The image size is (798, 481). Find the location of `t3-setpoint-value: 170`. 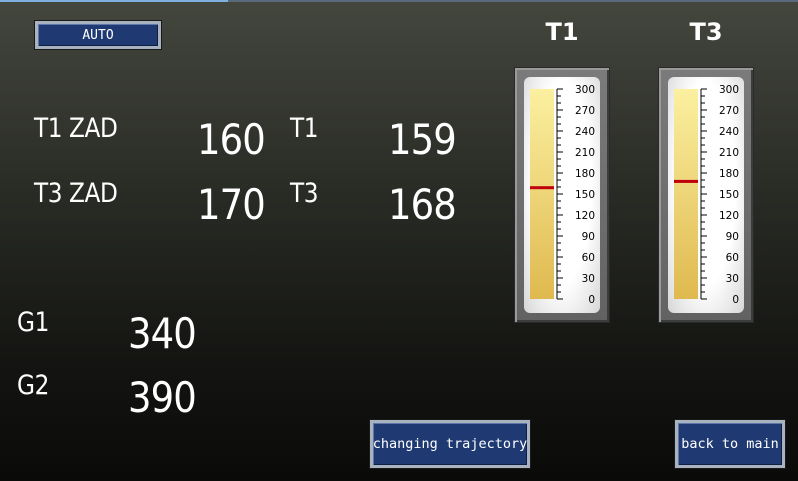

t3-setpoint-value: 170 is located at coordinates (231, 204).